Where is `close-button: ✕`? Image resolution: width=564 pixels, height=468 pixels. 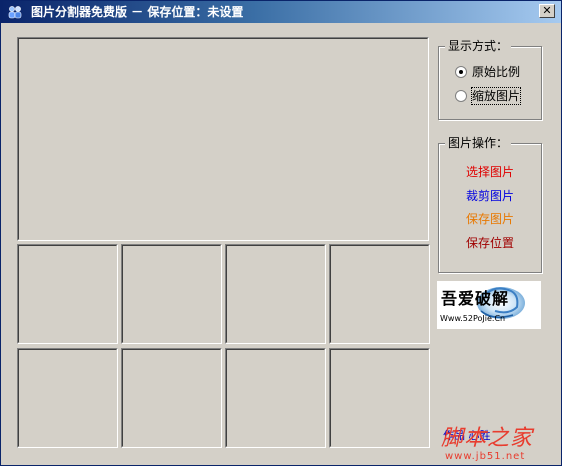
close-button: ✕ is located at coordinates (547, 11).